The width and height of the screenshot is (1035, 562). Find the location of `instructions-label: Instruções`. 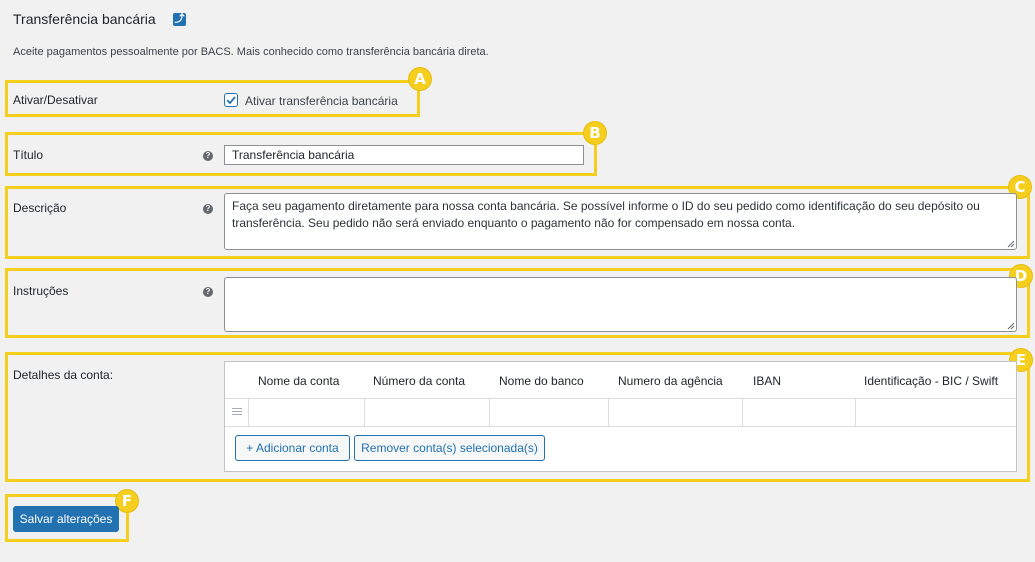

instructions-label: Instruções is located at coordinates (41, 291).